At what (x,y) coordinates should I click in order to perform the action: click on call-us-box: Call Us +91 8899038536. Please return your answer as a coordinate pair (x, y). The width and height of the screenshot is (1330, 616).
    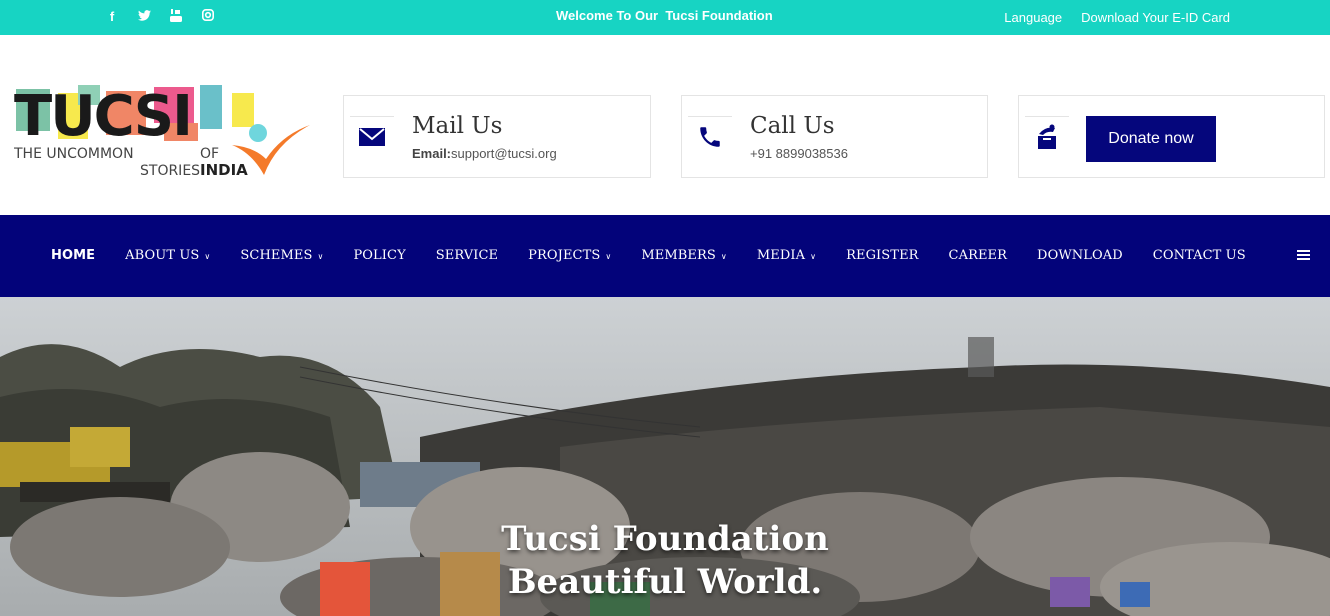
    Looking at the image, I should click on (834, 136).